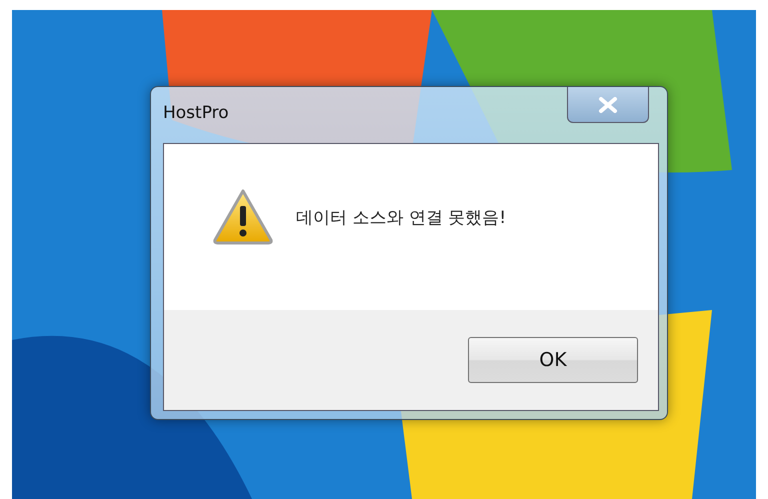 Image resolution: width=768 pixels, height=499 pixels. I want to click on ok-button: OK, so click(553, 360).